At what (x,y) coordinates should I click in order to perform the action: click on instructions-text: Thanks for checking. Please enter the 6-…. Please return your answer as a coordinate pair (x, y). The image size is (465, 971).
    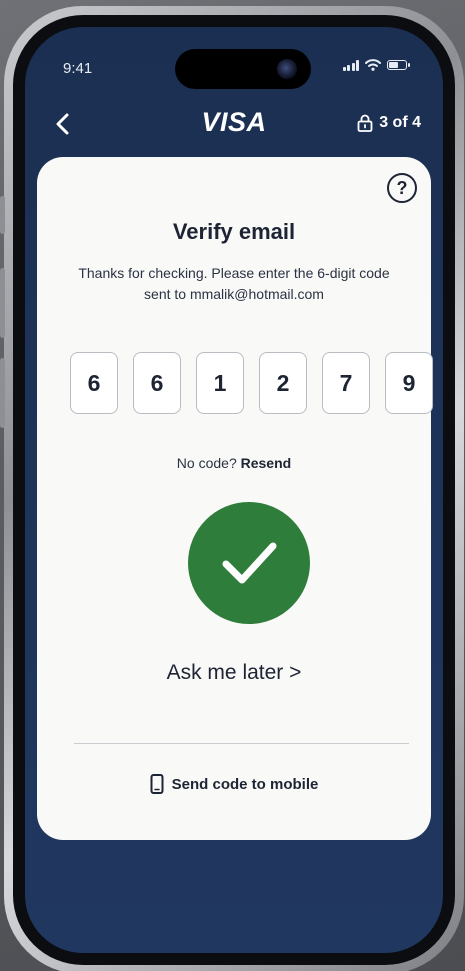
    Looking at the image, I should click on (234, 283).